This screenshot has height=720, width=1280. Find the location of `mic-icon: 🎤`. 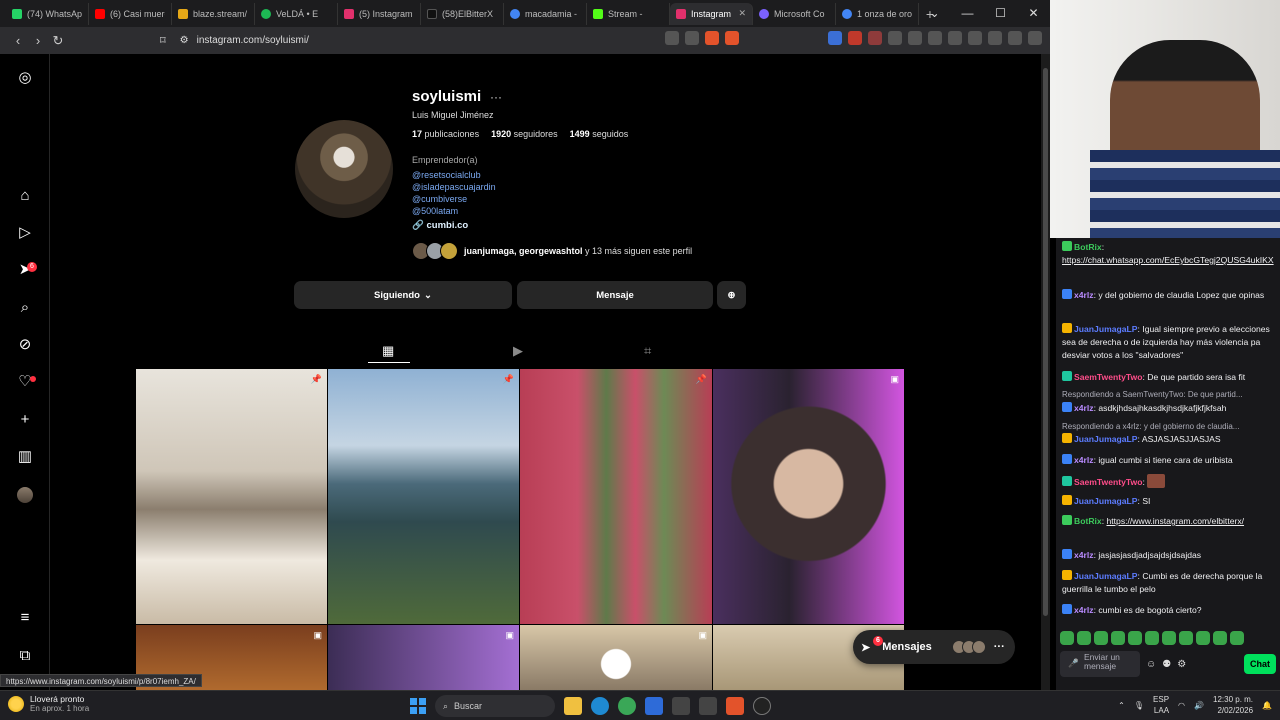

mic-icon: 🎤 is located at coordinates (1073, 663).